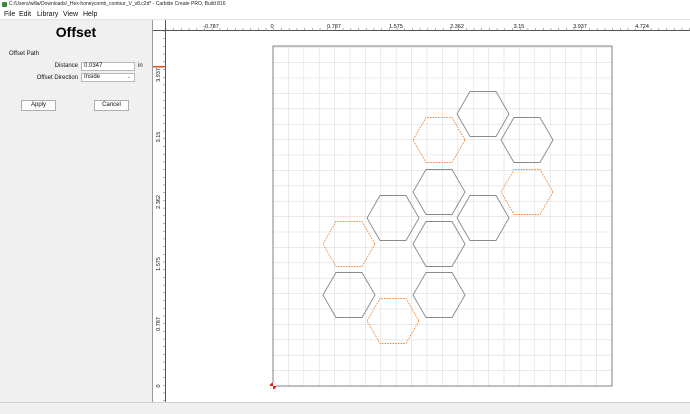  What do you see at coordinates (457, 27) in the screenshot?
I see `top-ruler-label: 2.362` at bounding box center [457, 27].